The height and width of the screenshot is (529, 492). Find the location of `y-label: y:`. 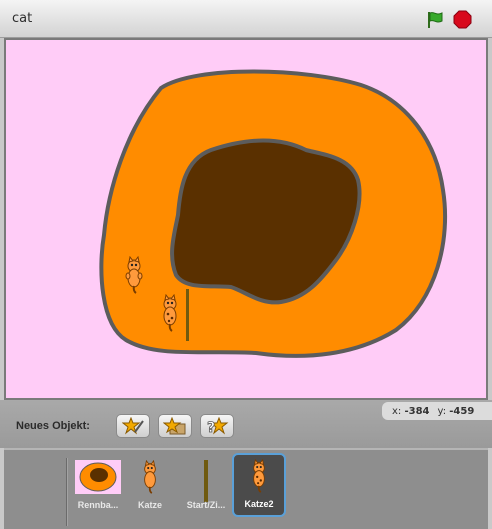

y-label: y: is located at coordinates (442, 411).